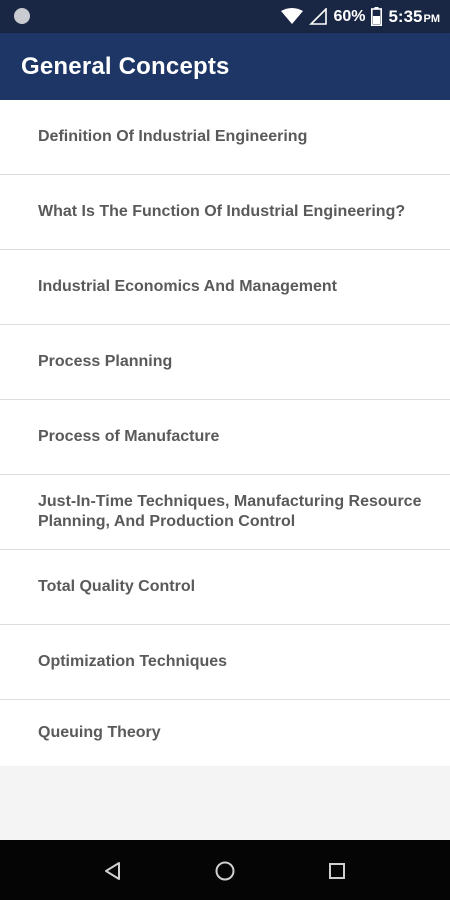 This screenshot has width=450, height=900. I want to click on battery-percent: 60%, so click(349, 16).